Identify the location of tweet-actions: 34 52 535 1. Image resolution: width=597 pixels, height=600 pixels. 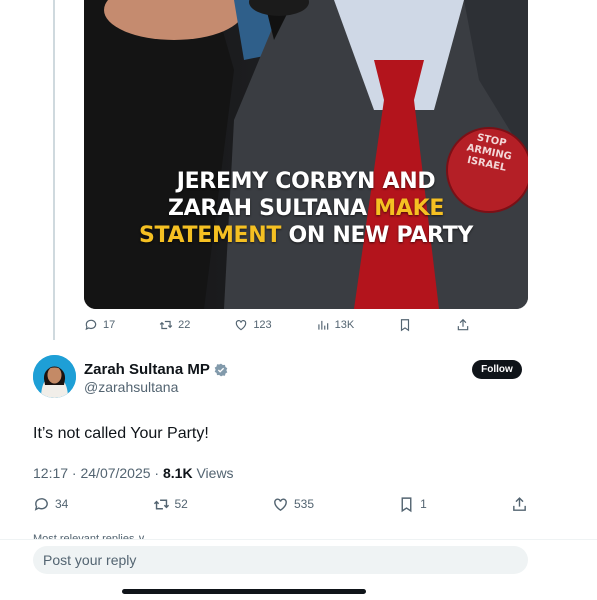
(280, 504).